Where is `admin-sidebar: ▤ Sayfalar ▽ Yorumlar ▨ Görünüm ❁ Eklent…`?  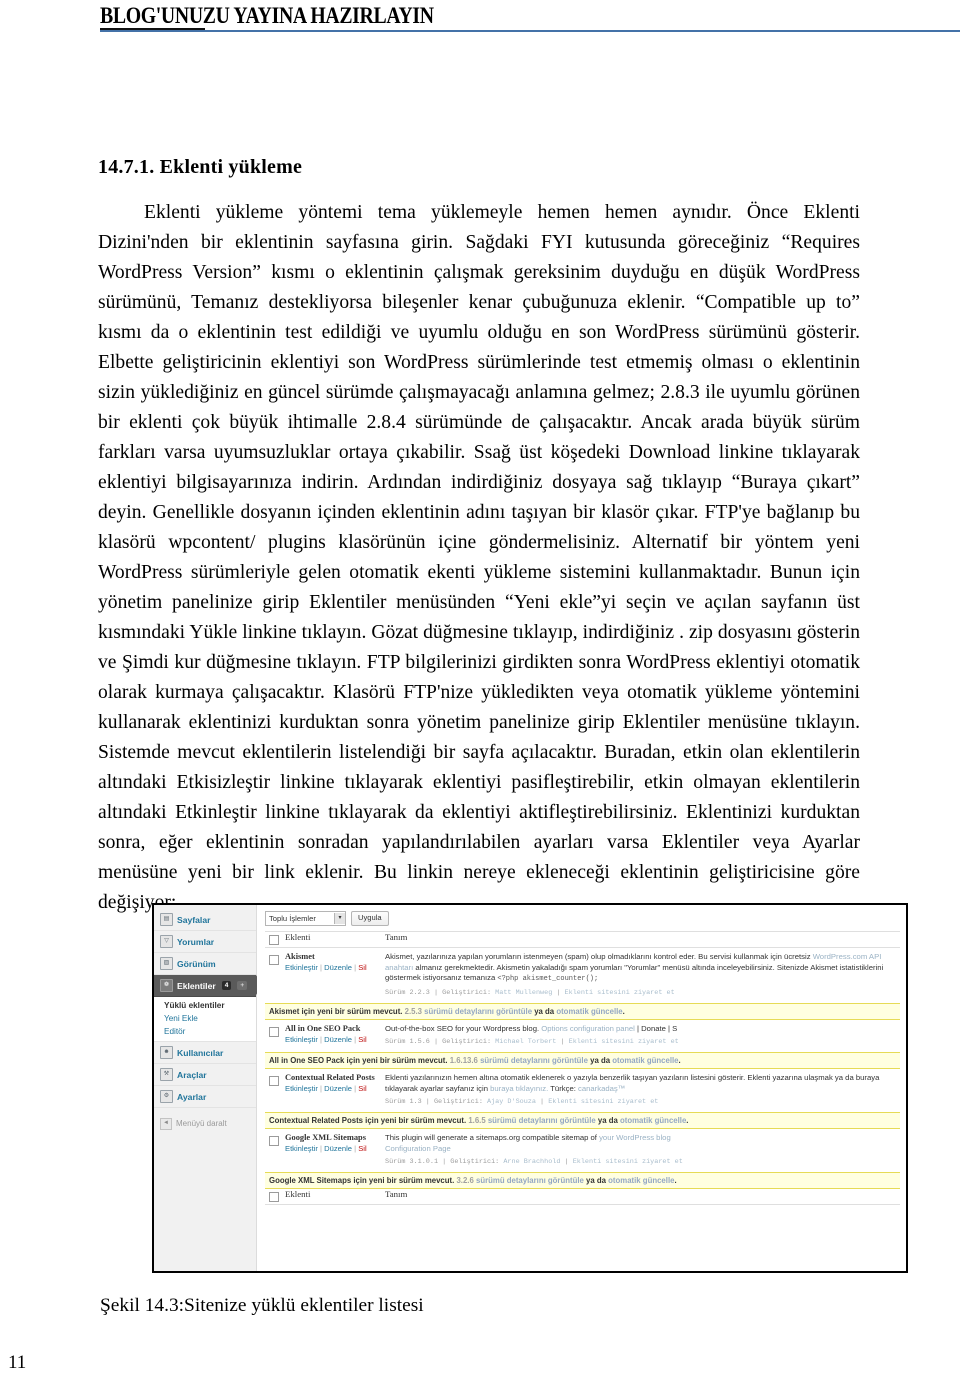 admin-sidebar: ▤ Sayfalar ▽ Yorumlar ▨ Görünüm ❁ Eklent… is located at coordinates (208, 1088).